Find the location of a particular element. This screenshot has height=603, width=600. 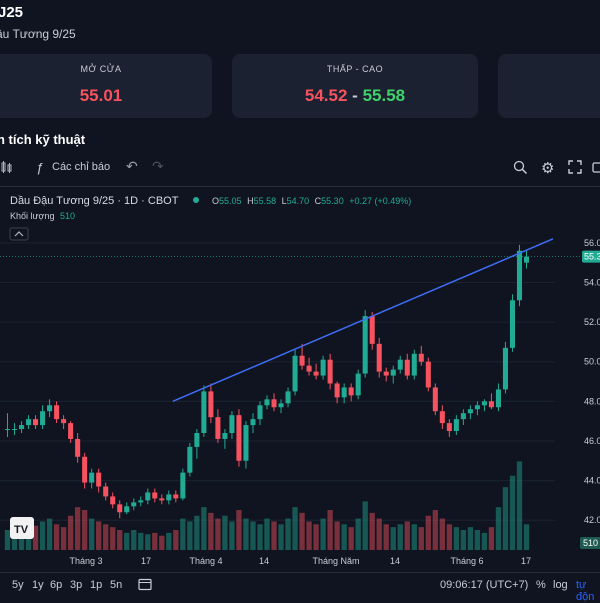

range-3m: 3p is located at coordinates (76, 585).